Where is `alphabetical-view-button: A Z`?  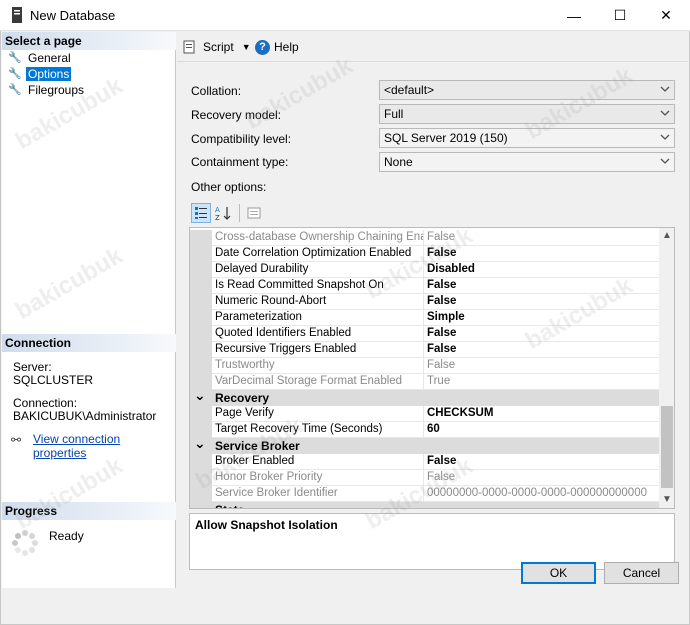
alphabetical-view-button: A Z is located at coordinates (223, 213).